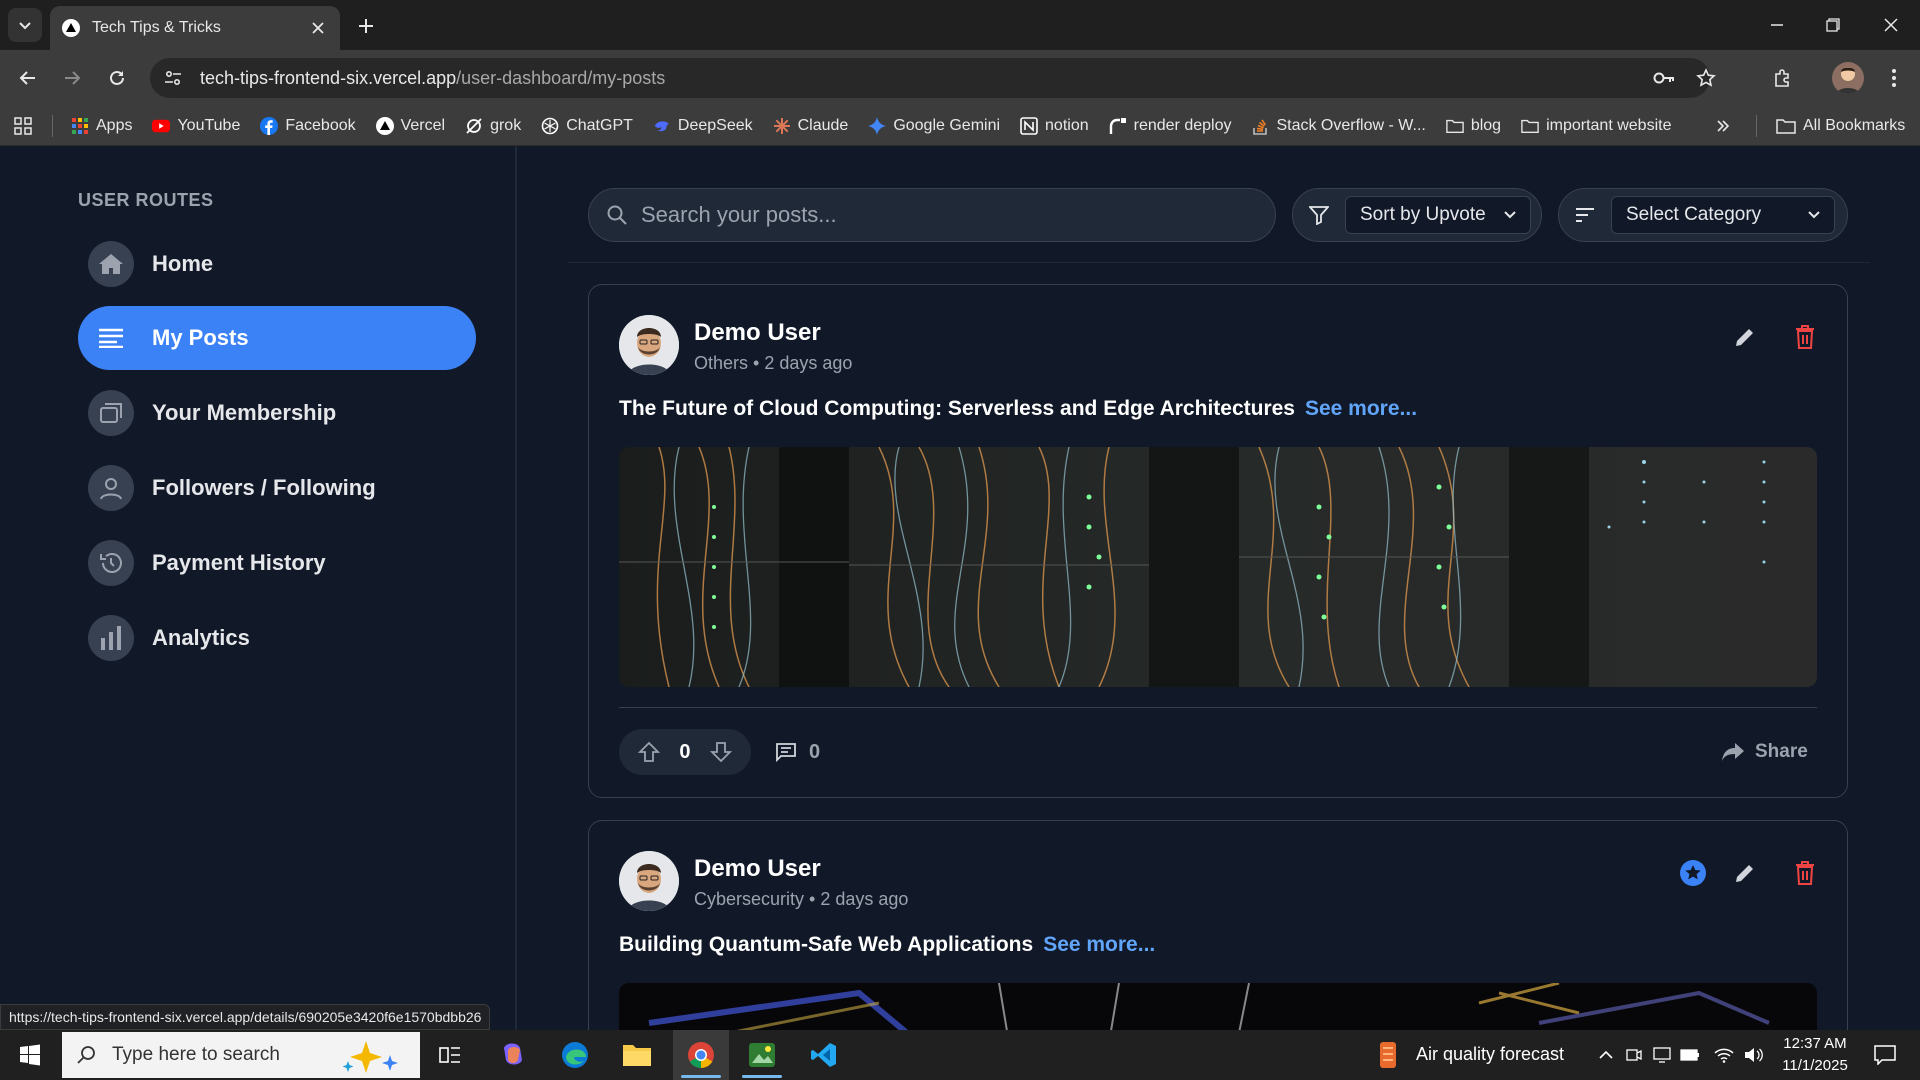  What do you see at coordinates (782, 126) in the screenshot?
I see `claude-icon` at bounding box center [782, 126].